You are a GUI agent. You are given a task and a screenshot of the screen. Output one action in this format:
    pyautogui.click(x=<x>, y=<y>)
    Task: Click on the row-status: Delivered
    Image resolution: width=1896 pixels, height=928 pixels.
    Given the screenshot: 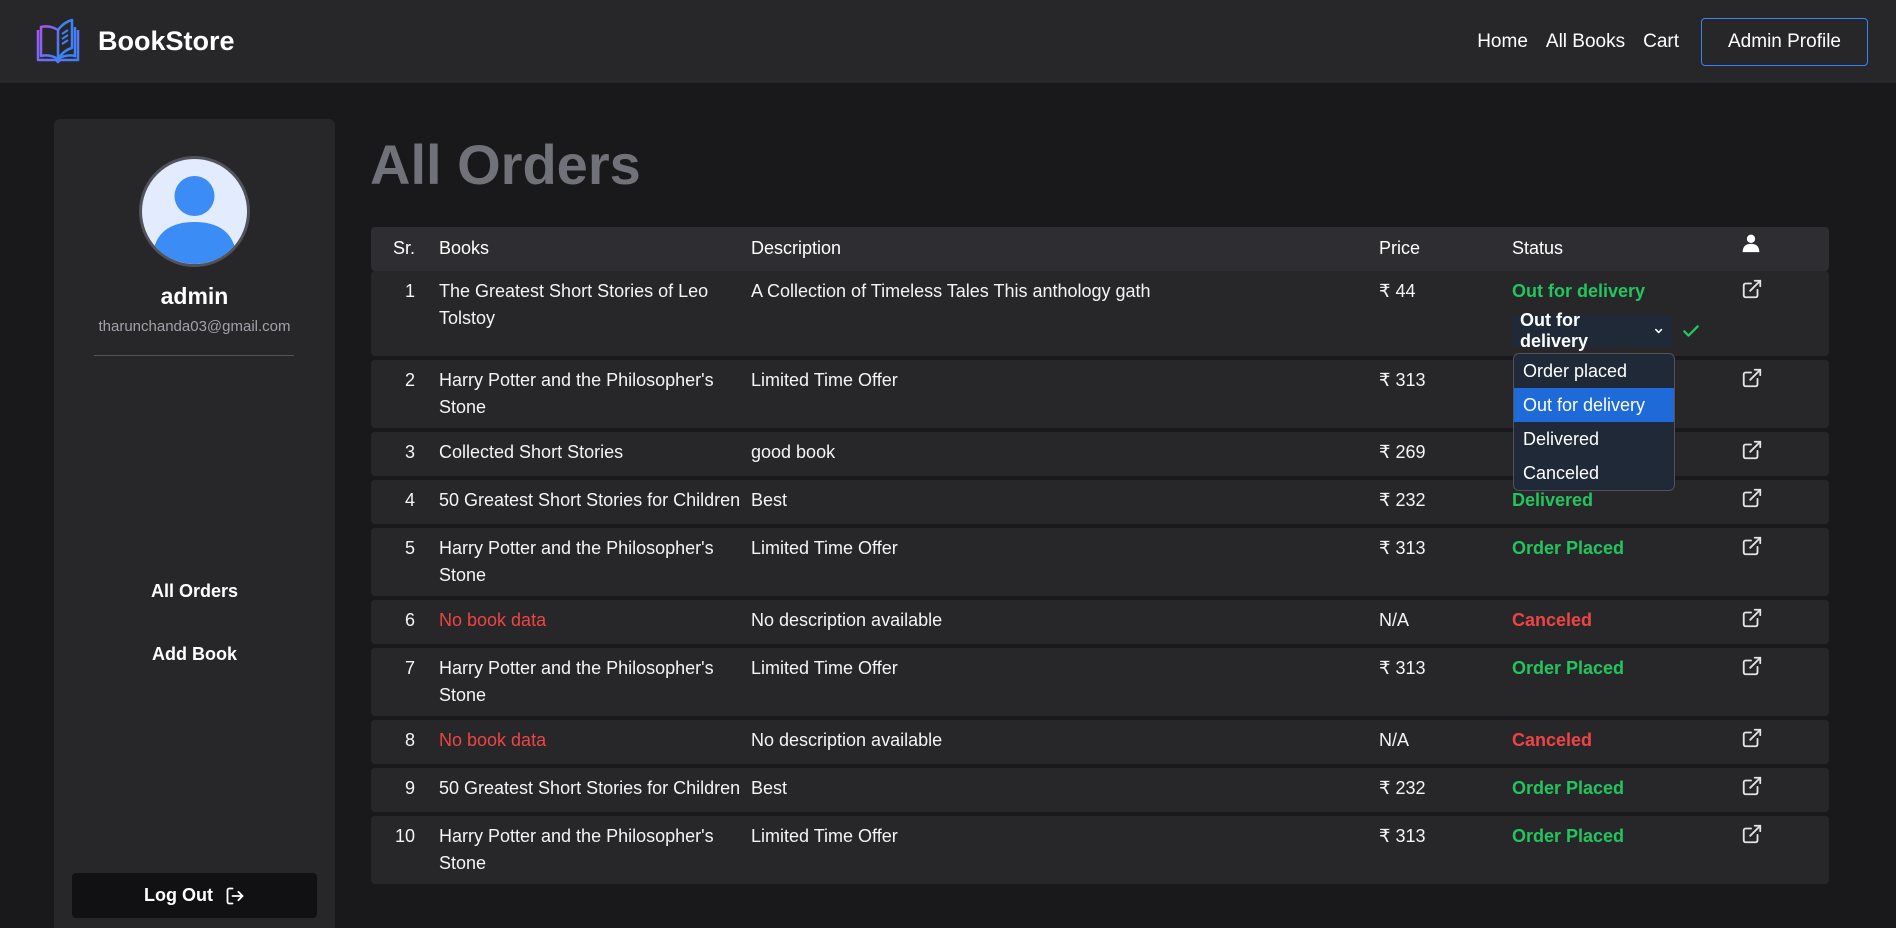 What is the action you would take?
    pyautogui.click(x=1553, y=500)
    